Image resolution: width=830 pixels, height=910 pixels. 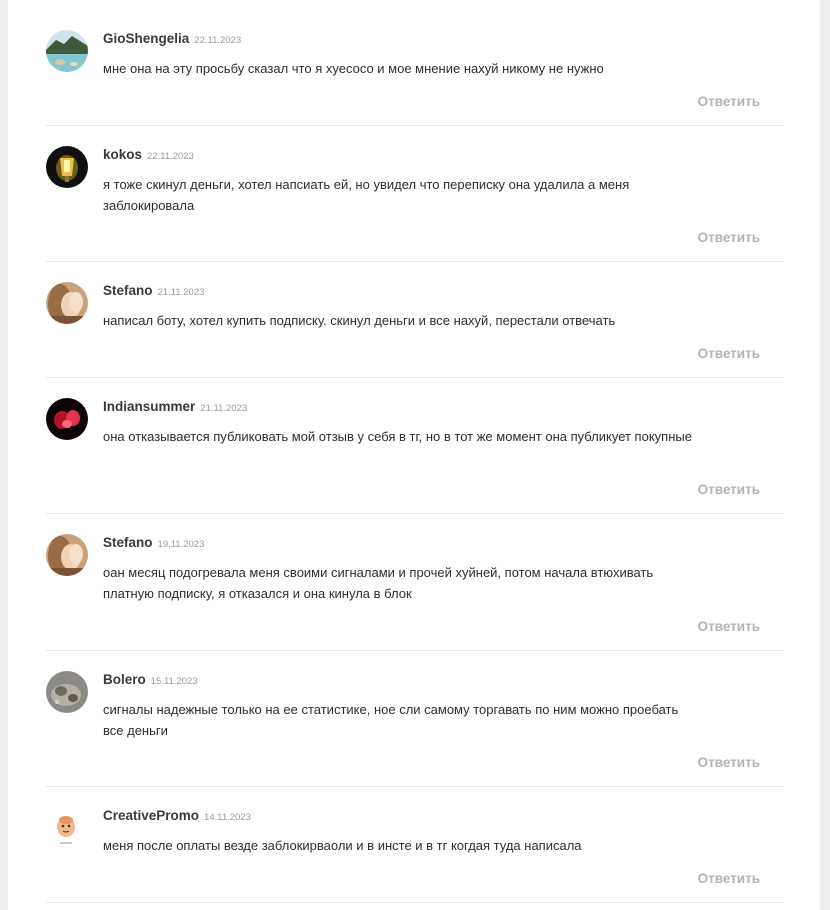 I want to click on landscape-photo-icon, so click(x=67, y=51).